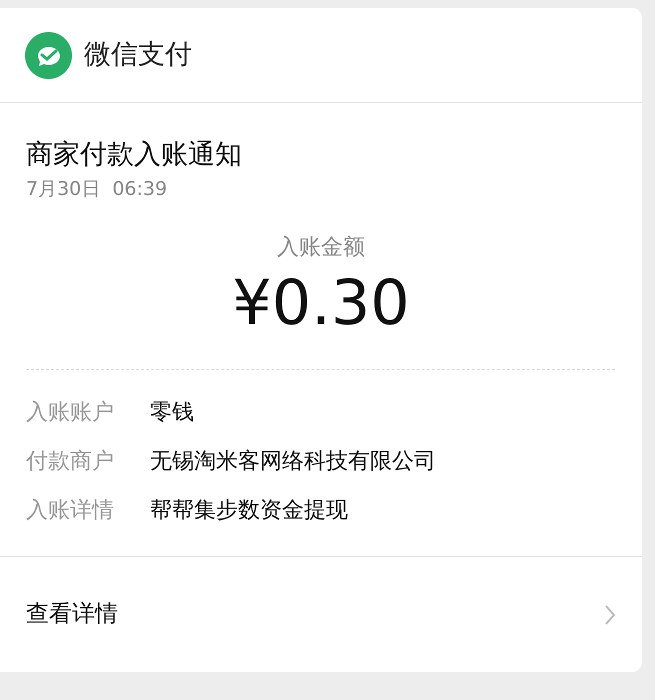  What do you see at coordinates (172, 413) in the screenshot?
I see `detail-value: 零钱` at bounding box center [172, 413].